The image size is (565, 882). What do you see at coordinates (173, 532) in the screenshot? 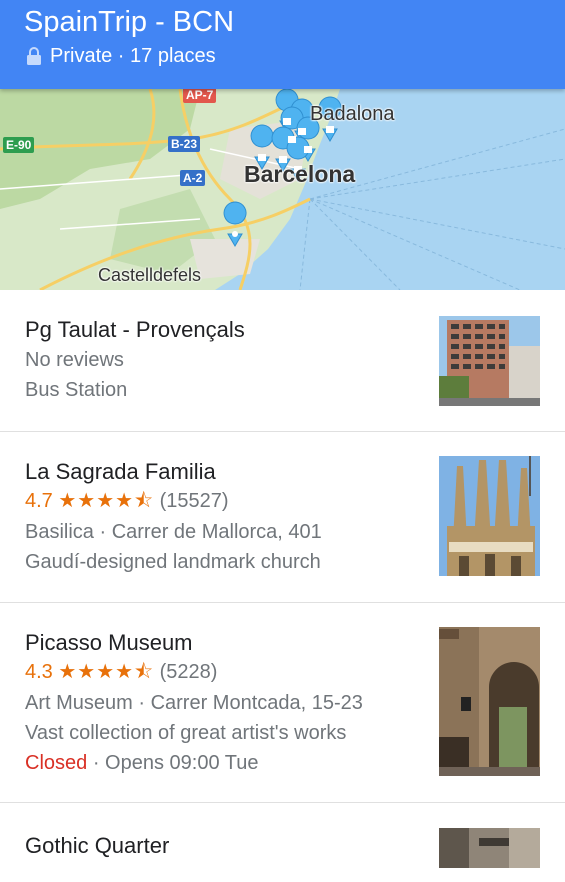
I see `place-details: Basilica · Carrer de Mallorca, 401` at bounding box center [173, 532].